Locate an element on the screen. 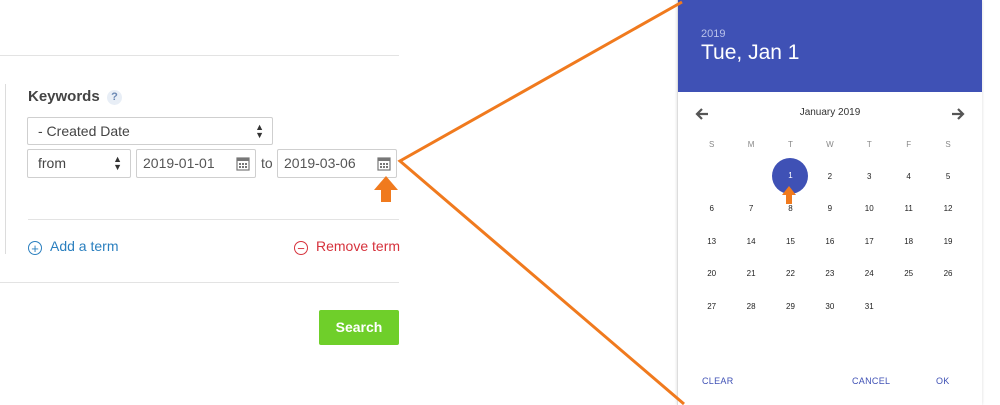 The image size is (1000, 405). day-cell-selected: 1 is located at coordinates (790, 176).